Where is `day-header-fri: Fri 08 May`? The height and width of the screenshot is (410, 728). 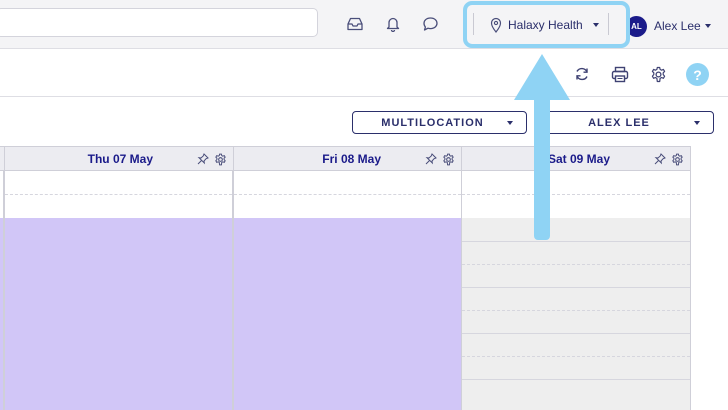
day-header-fri: Fri 08 May is located at coordinates (348, 158).